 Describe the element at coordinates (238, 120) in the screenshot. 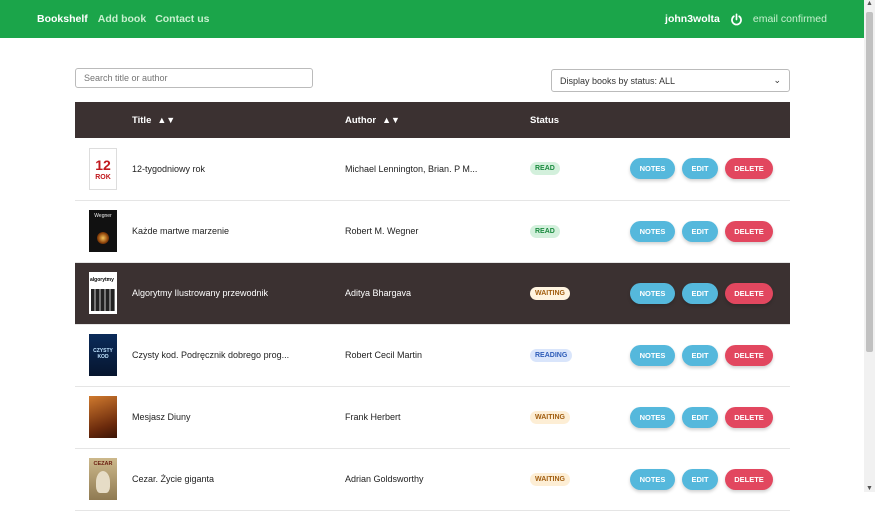

I see `header-title: Title ▲▼` at that location.